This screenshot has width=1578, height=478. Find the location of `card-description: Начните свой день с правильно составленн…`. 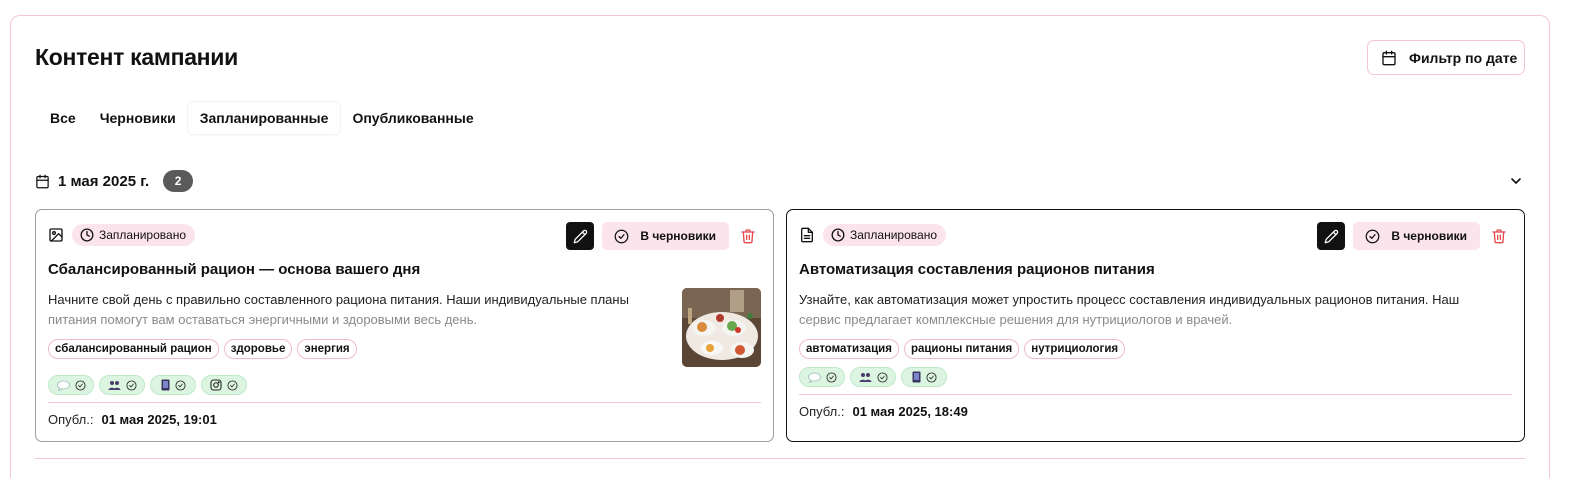

card-description: Начните свой день с правильно составленн… is located at coordinates (359, 309).